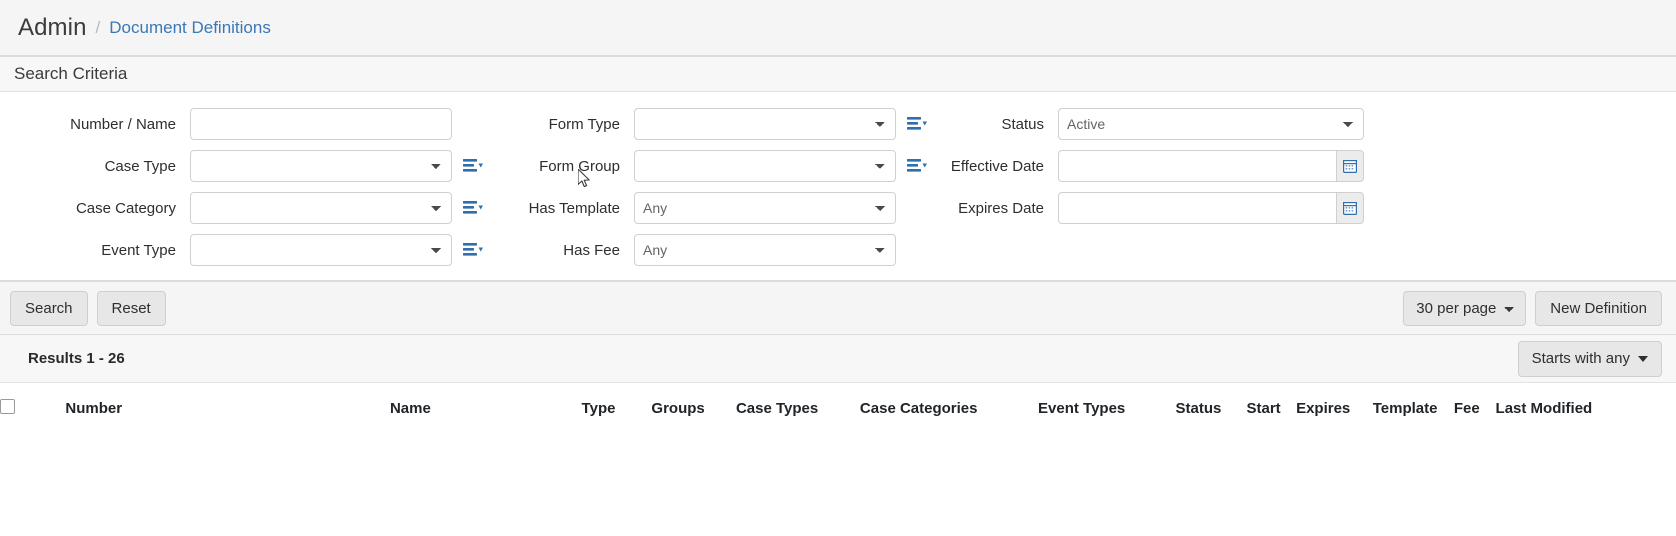  What do you see at coordinates (949, 407) in the screenshot?
I see `column-header-case-categories: Case Categories` at bounding box center [949, 407].